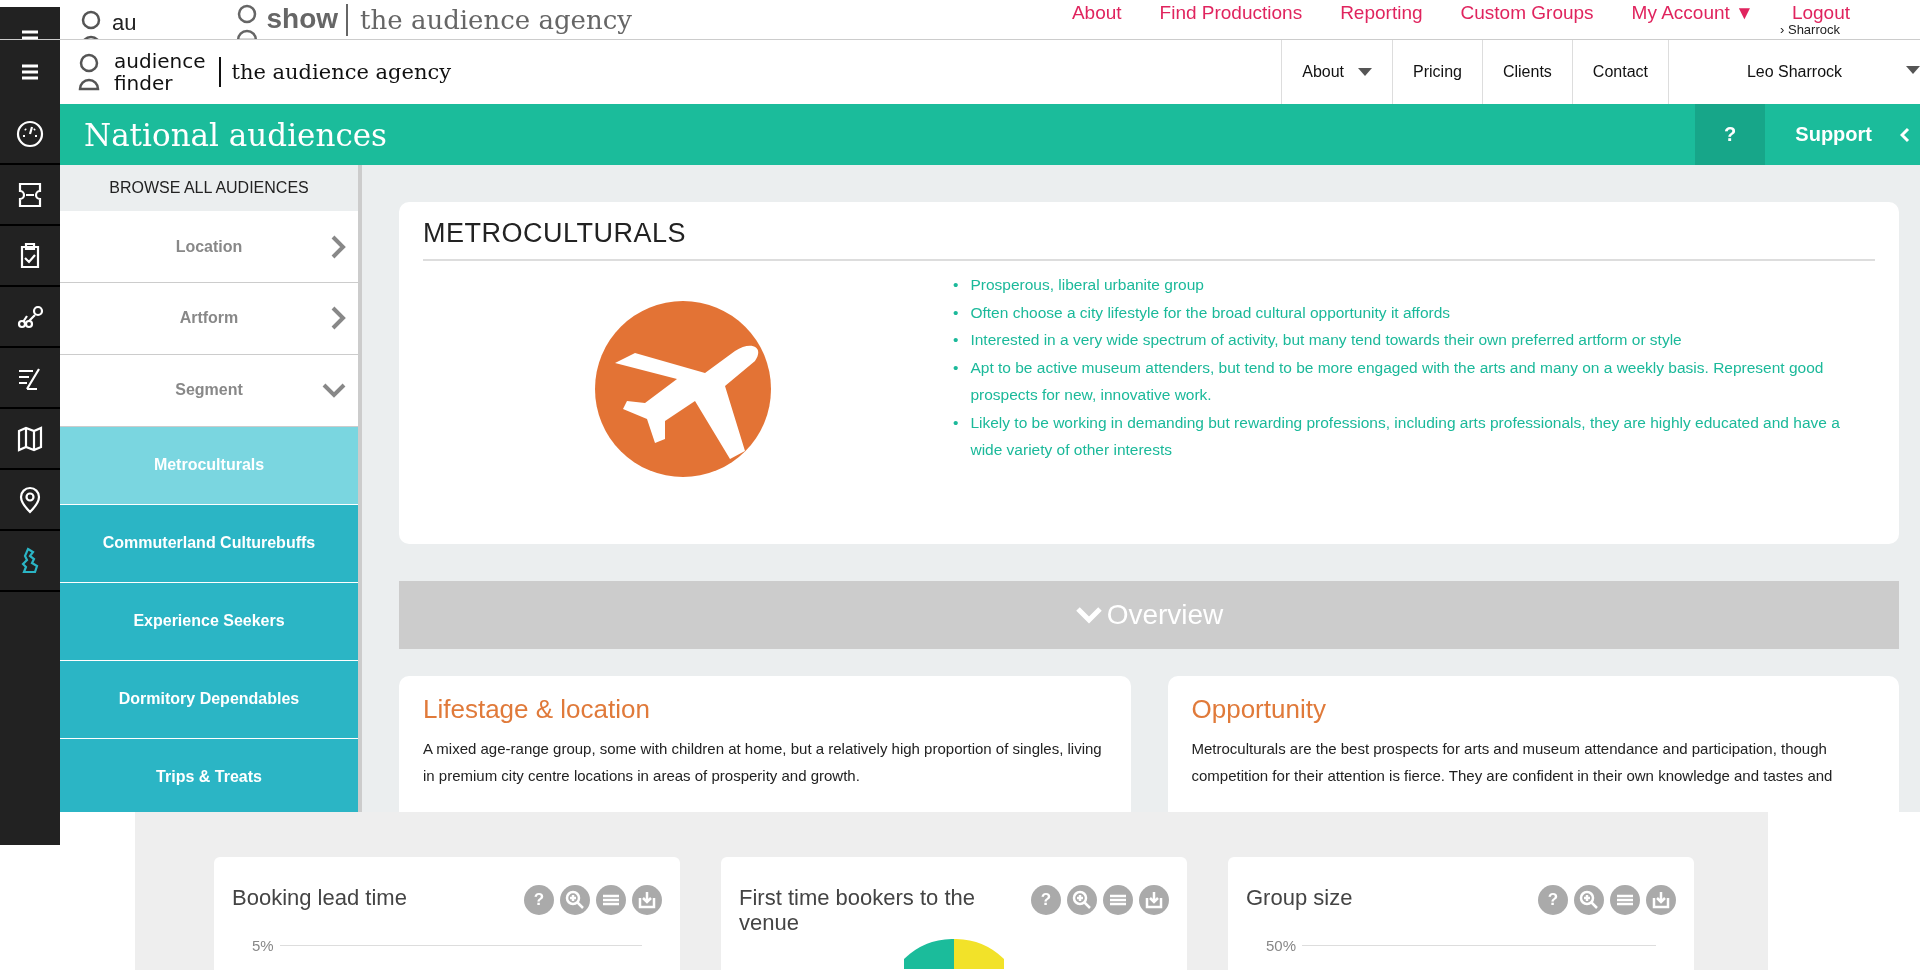  What do you see at coordinates (124, 23) in the screenshot?
I see `logo-text: au` at bounding box center [124, 23].